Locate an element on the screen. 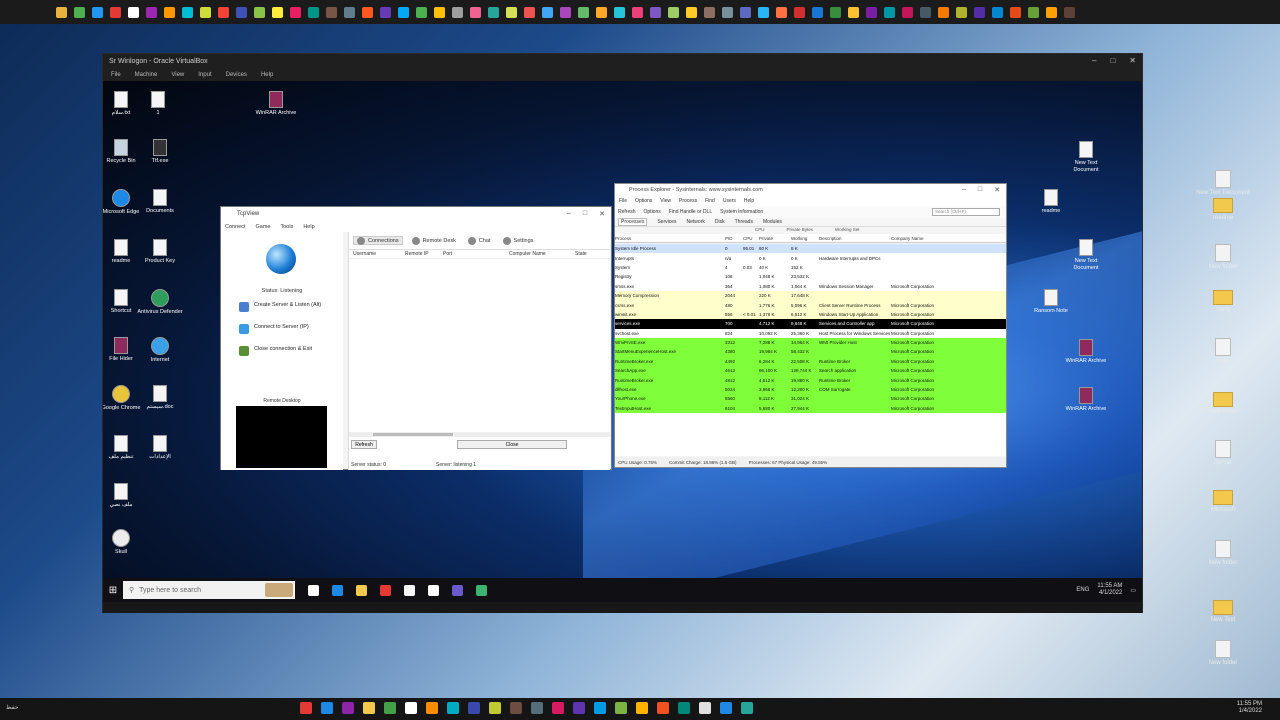 The height and width of the screenshot is (720, 1280). process-row: System Idle Process 0 95.01 60 K 8 K is located at coordinates (810, 249).